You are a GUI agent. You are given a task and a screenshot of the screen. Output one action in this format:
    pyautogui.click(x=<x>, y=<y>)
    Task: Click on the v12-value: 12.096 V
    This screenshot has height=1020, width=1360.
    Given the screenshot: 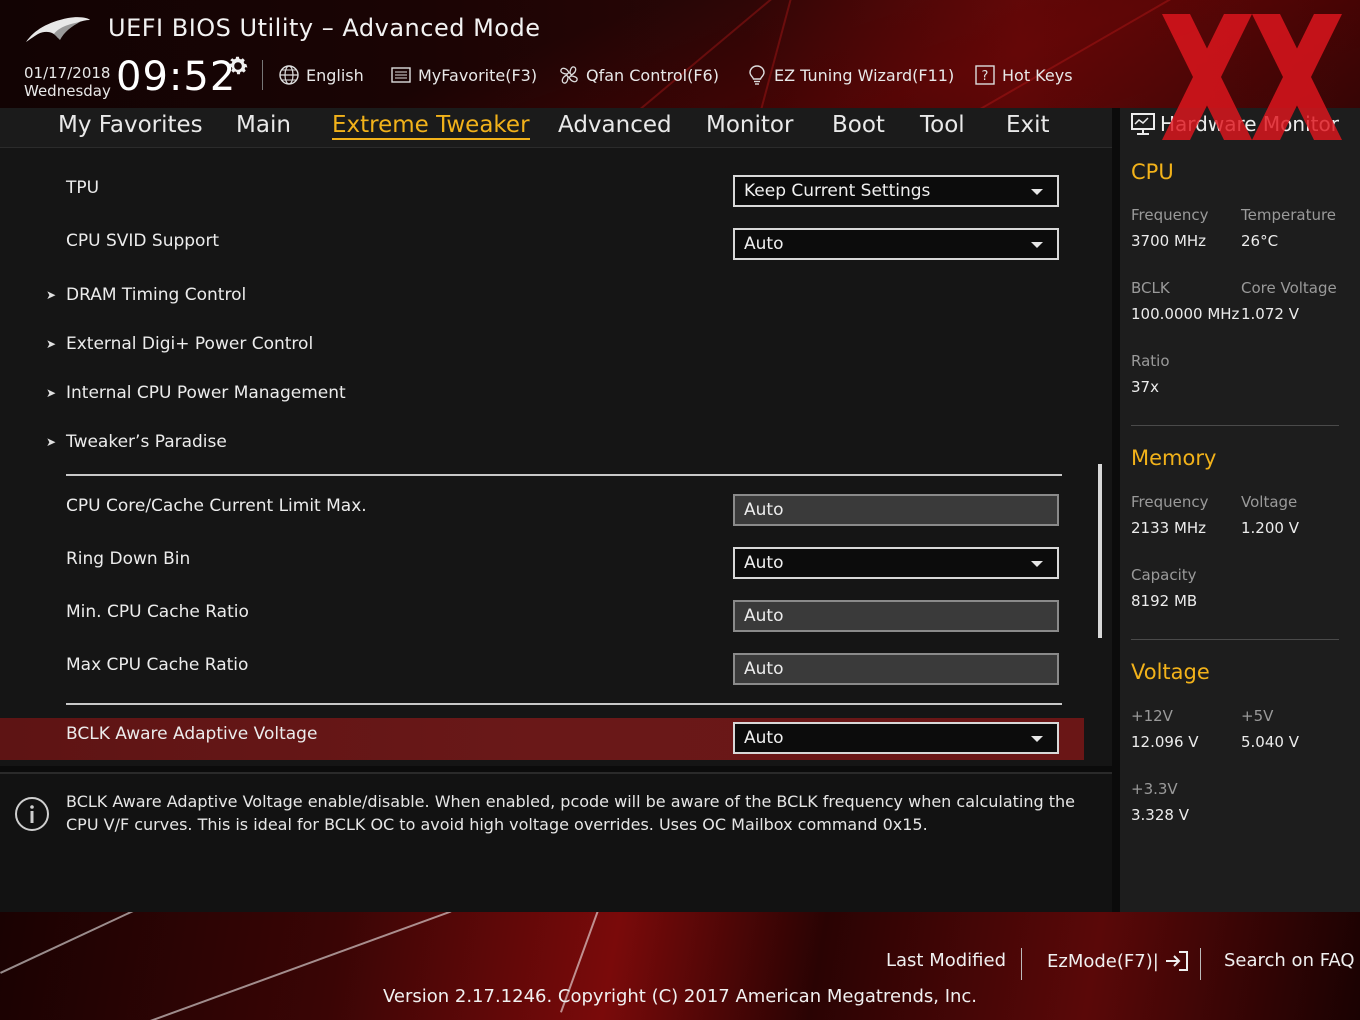 What is the action you would take?
    pyautogui.click(x=1165, y=742)
    